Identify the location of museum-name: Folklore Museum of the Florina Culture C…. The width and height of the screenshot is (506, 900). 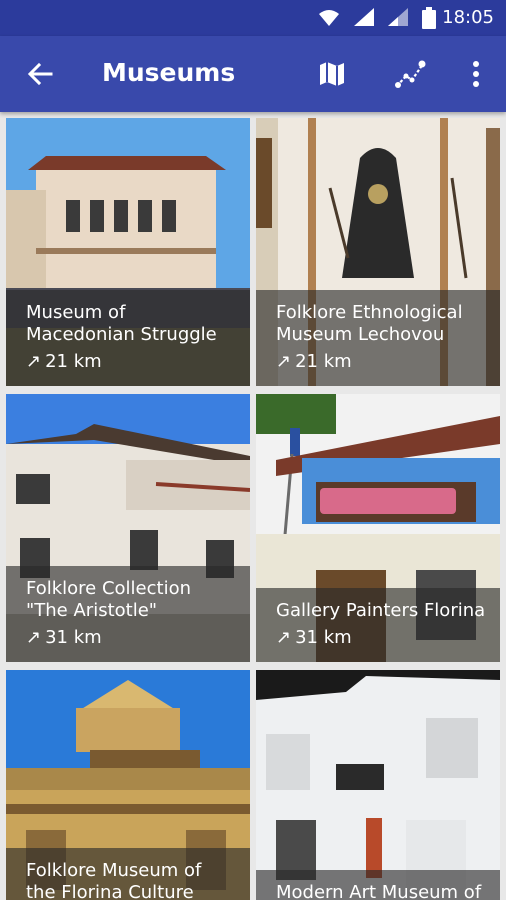
(114, 880).